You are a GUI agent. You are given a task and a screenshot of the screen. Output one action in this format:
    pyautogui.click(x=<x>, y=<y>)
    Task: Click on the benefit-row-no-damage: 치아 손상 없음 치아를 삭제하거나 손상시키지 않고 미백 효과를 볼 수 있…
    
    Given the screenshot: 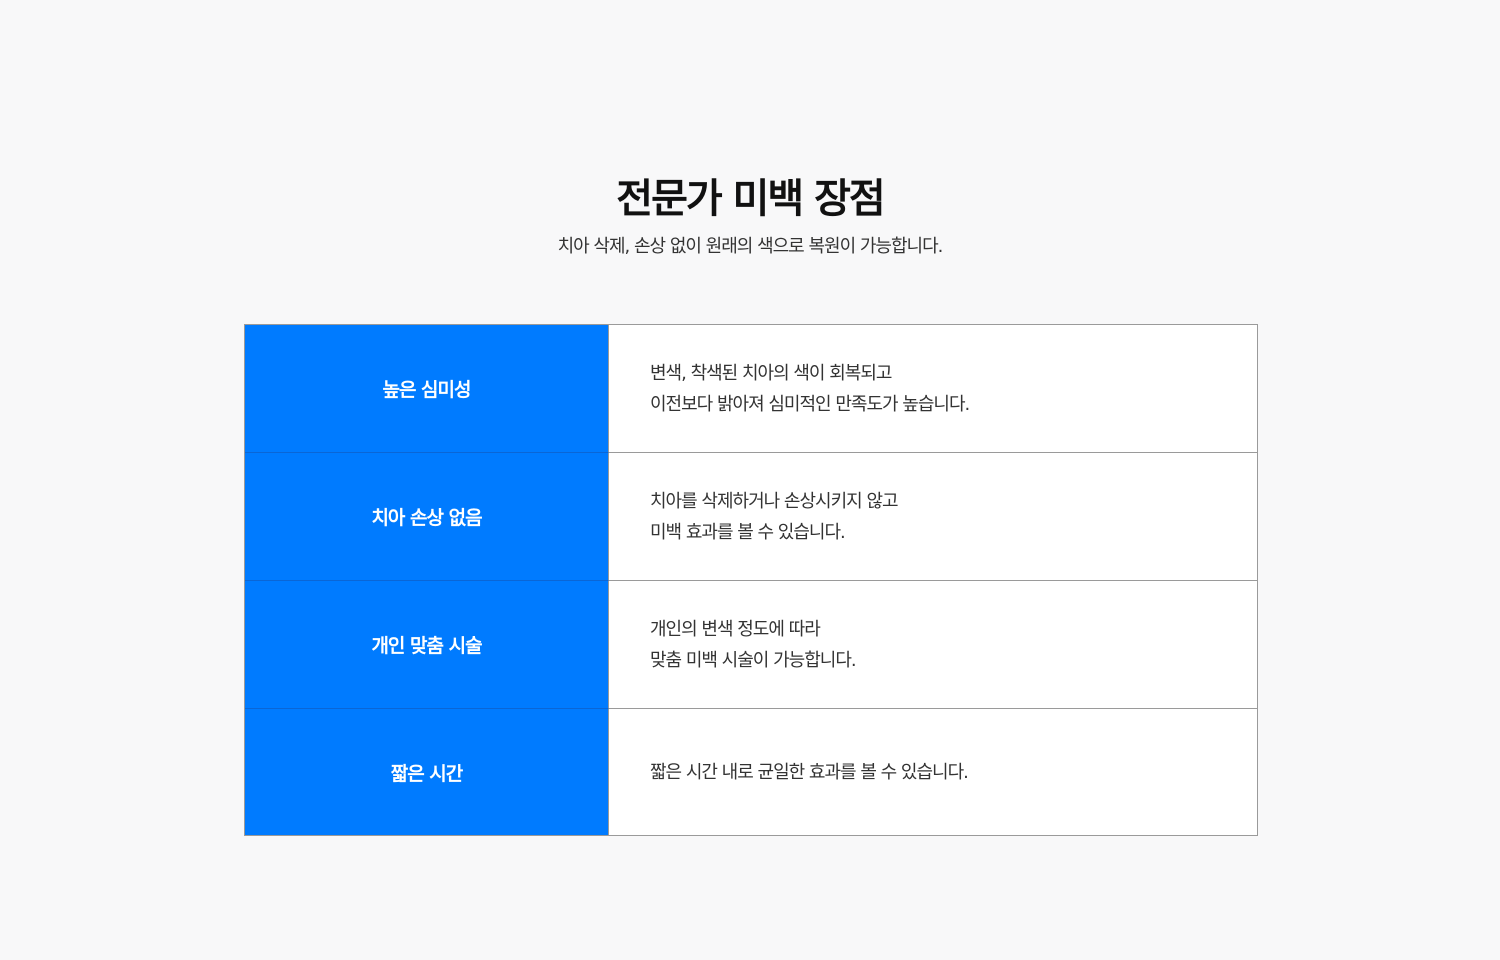 What is the action you would take?
    pyautogui.click(x=751, y=516)
    